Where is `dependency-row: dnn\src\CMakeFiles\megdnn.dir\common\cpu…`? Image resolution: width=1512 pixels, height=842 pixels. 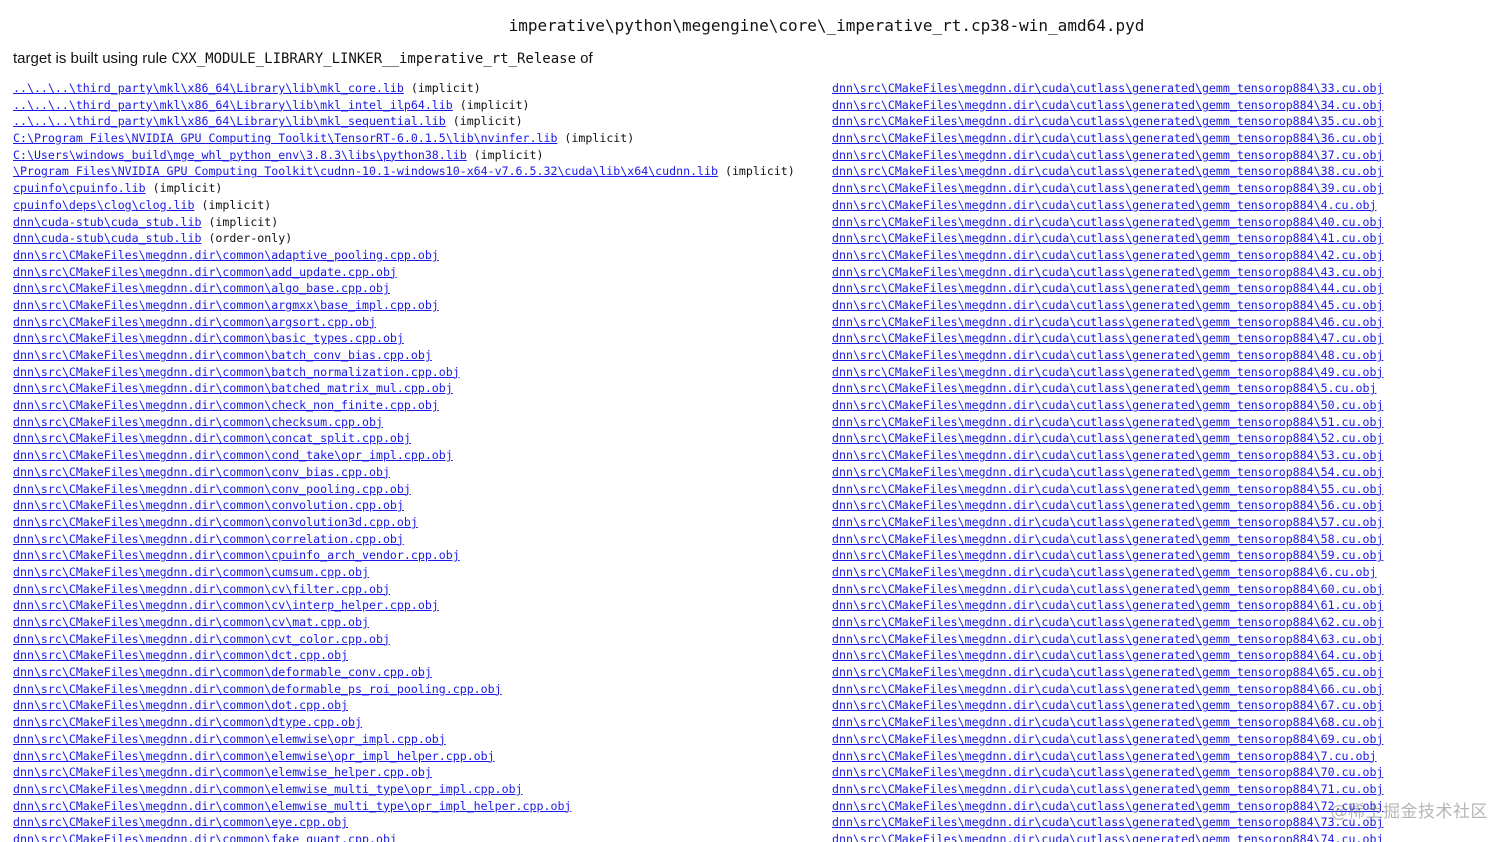
dependency-row: dnn\src\CMakeFiles\megdnn.dir\common\cpu… is located at coordinates (404, 555).